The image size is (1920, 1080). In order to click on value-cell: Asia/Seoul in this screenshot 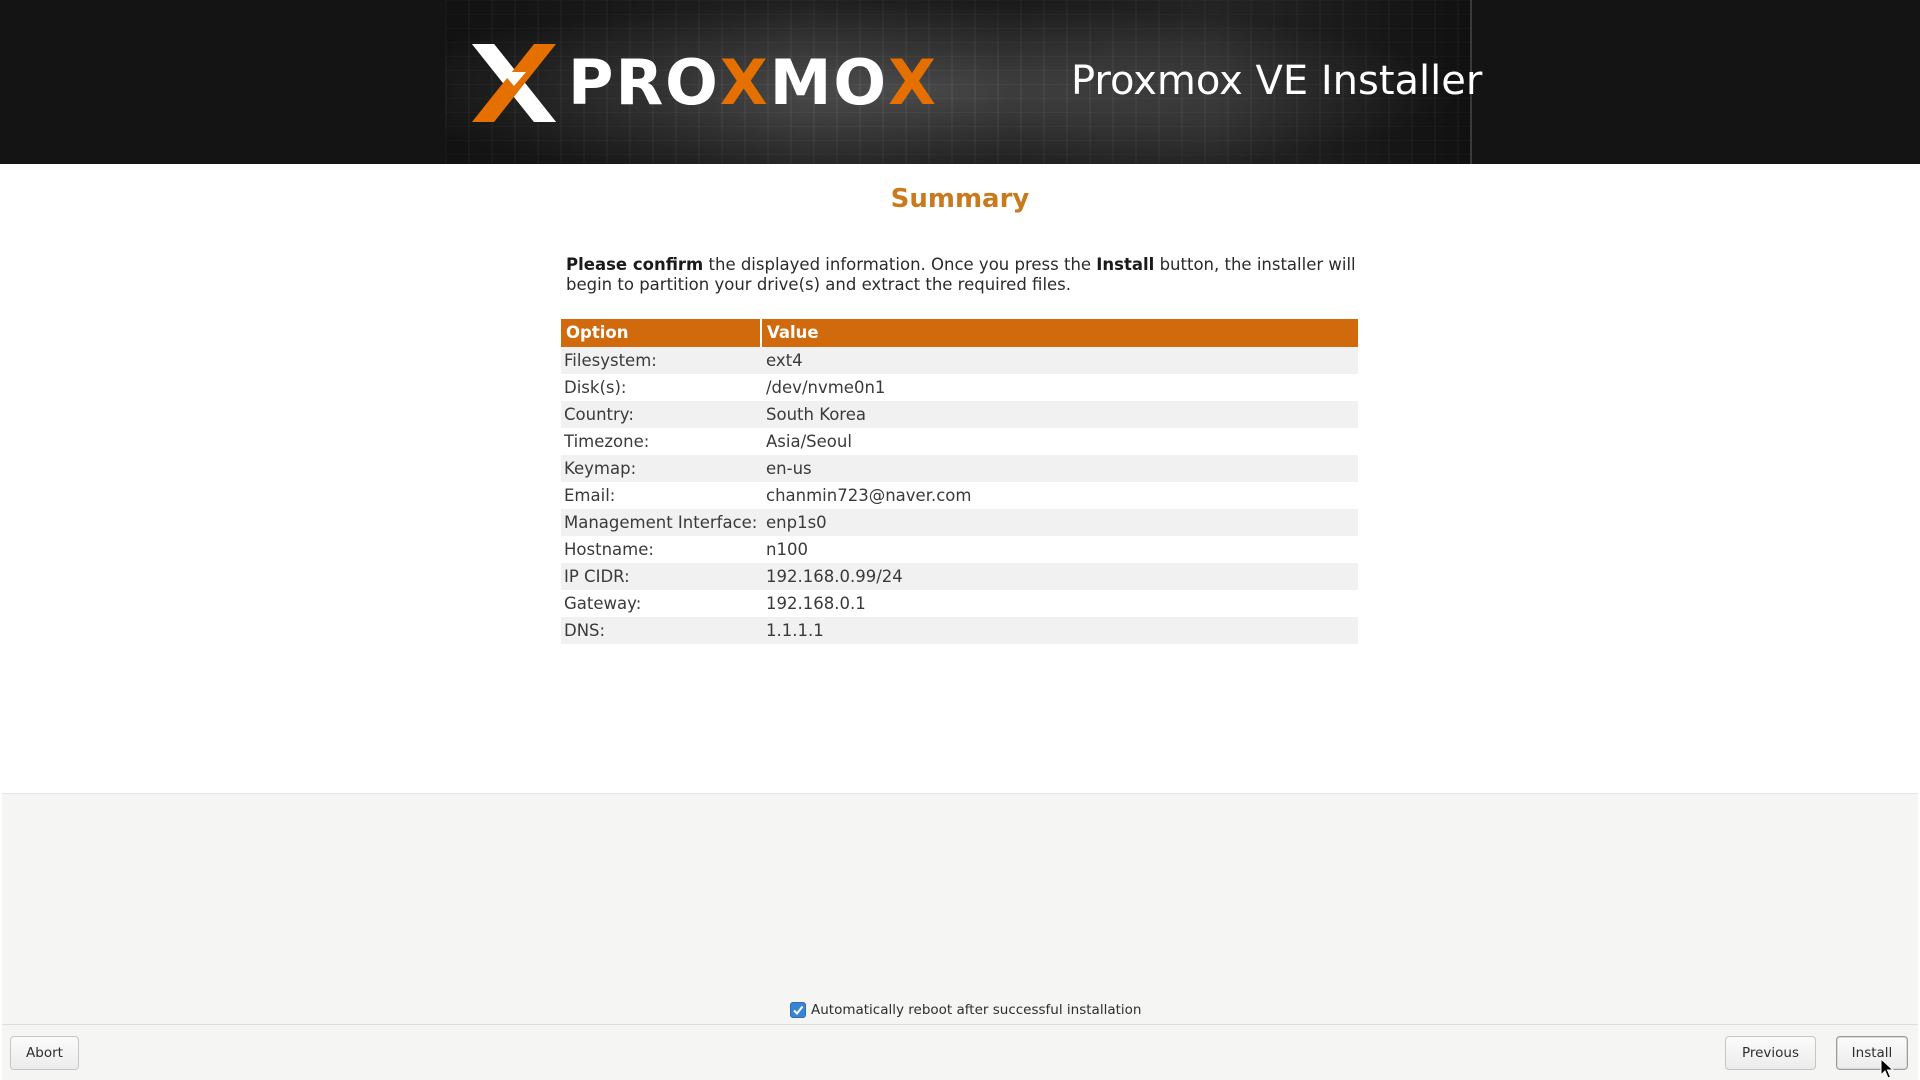, I will do `click(809, 441)`.